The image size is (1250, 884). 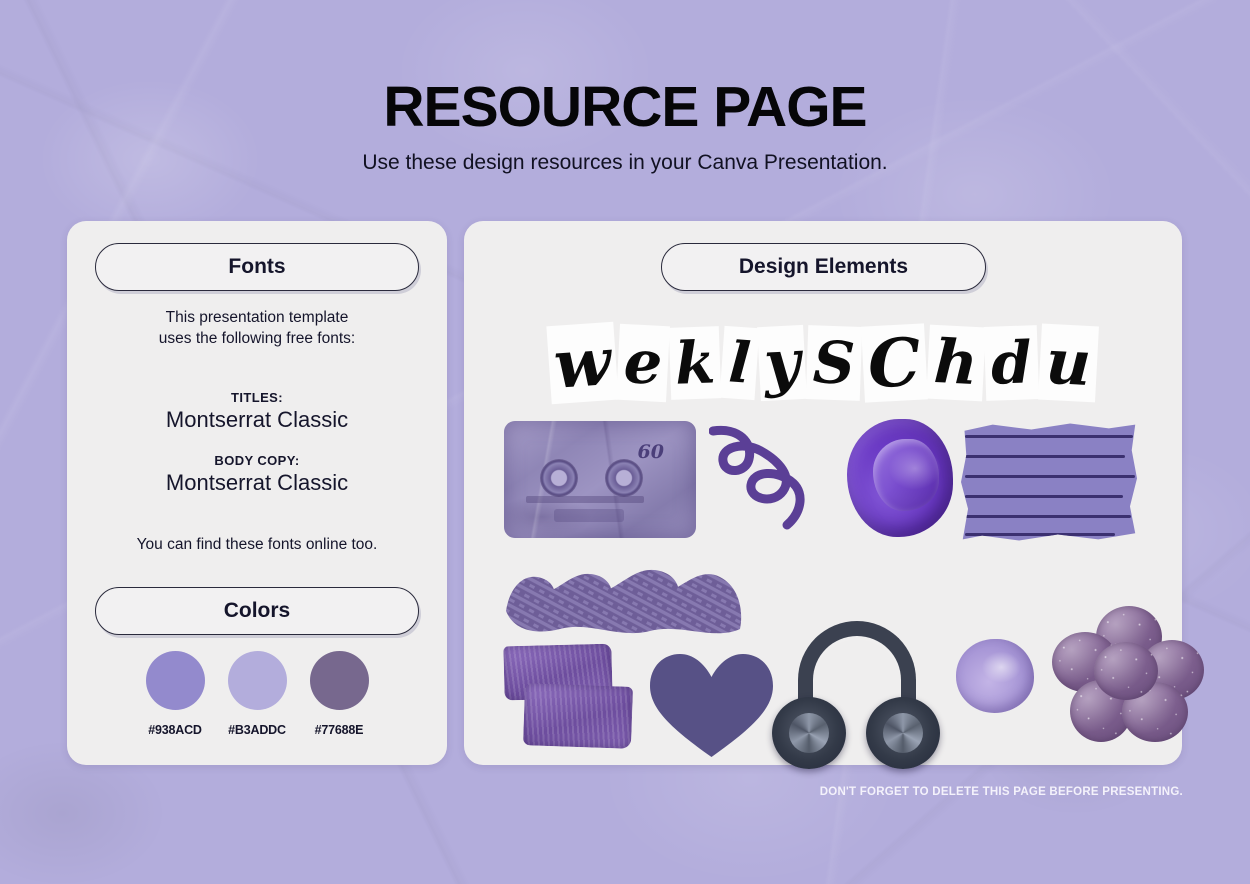 What do you see at coordinates (339, 730) in the screenshot?
I see `color-swatch-hex-label: #77688E` at bounding box center [339, 730].